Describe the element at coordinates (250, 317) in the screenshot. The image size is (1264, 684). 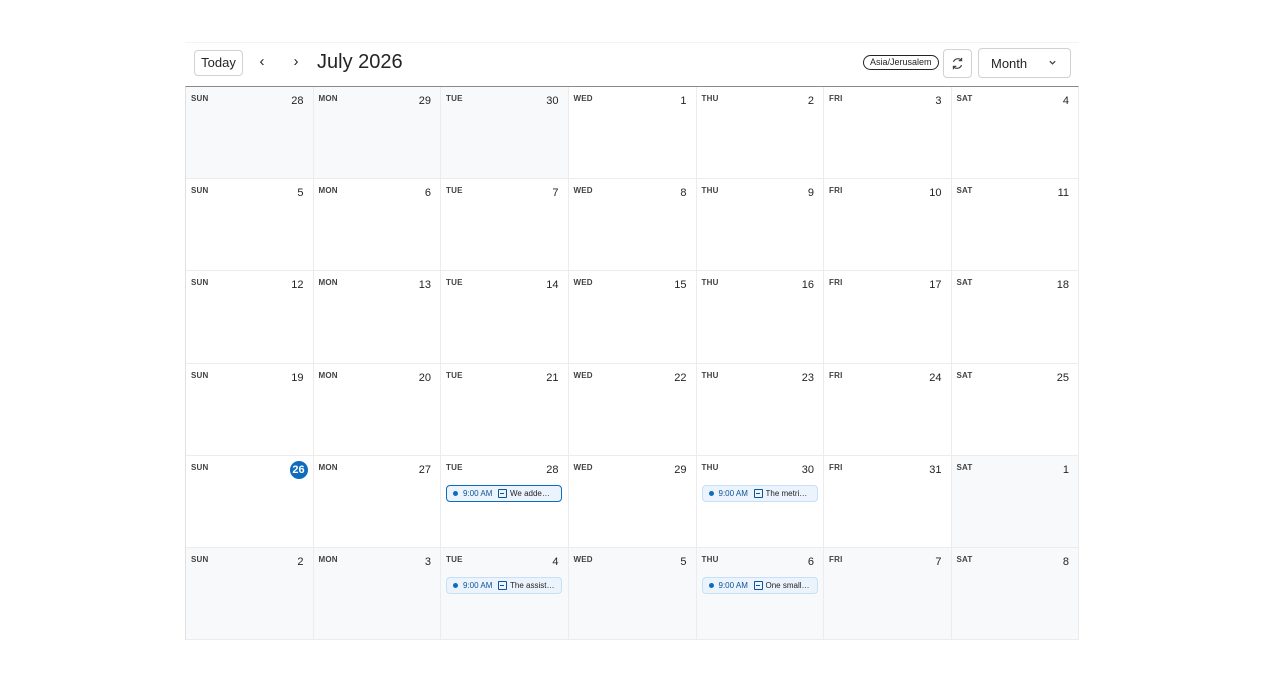
I see `day-cell: SUN 12` at that location.